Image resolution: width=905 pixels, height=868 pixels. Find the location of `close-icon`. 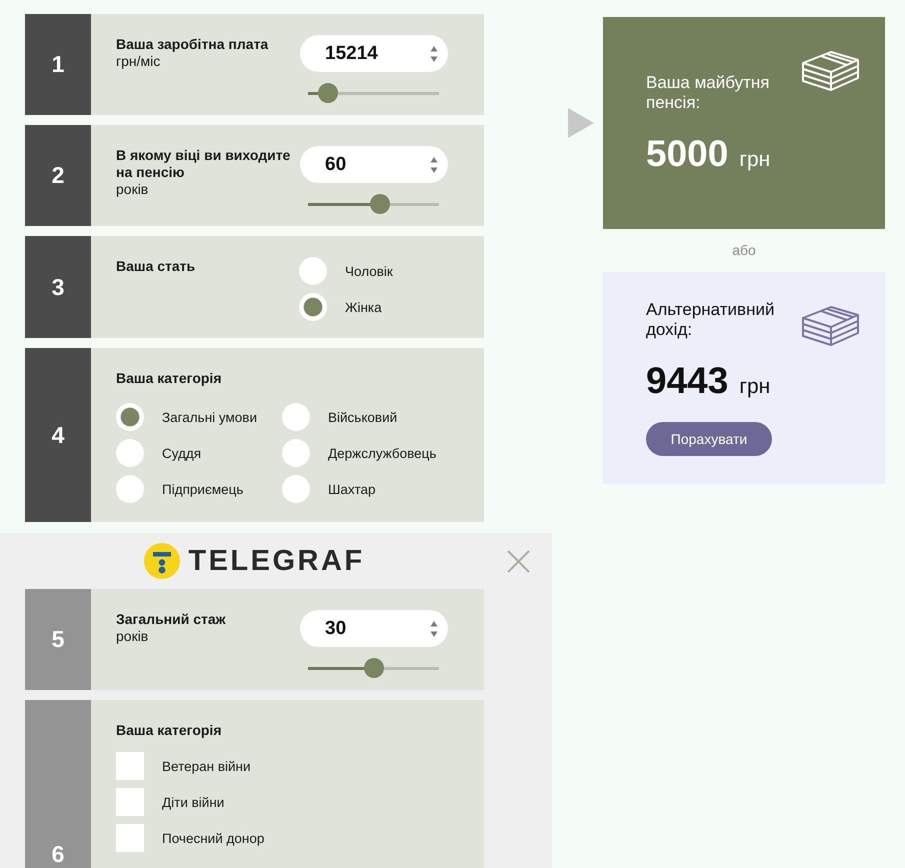

close-icon is located at coordinates (518, 561).